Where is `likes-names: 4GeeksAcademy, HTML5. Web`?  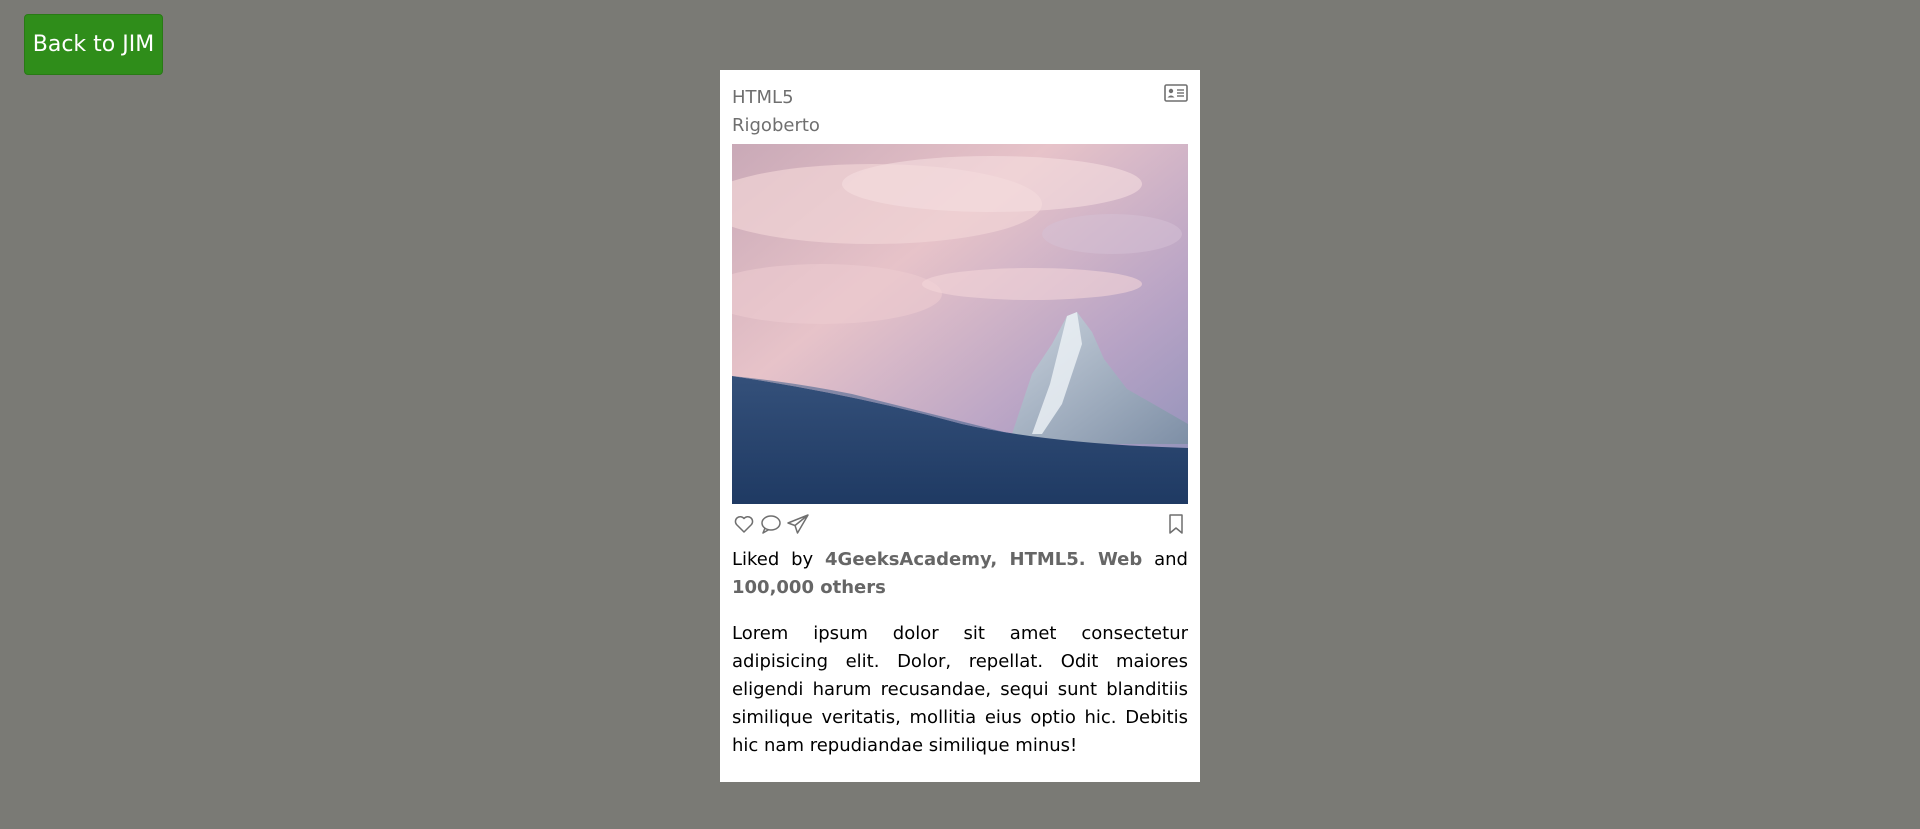
likes-names: 4GeeksAcademy, HTML5. Web is located at coordinates (983, 559).